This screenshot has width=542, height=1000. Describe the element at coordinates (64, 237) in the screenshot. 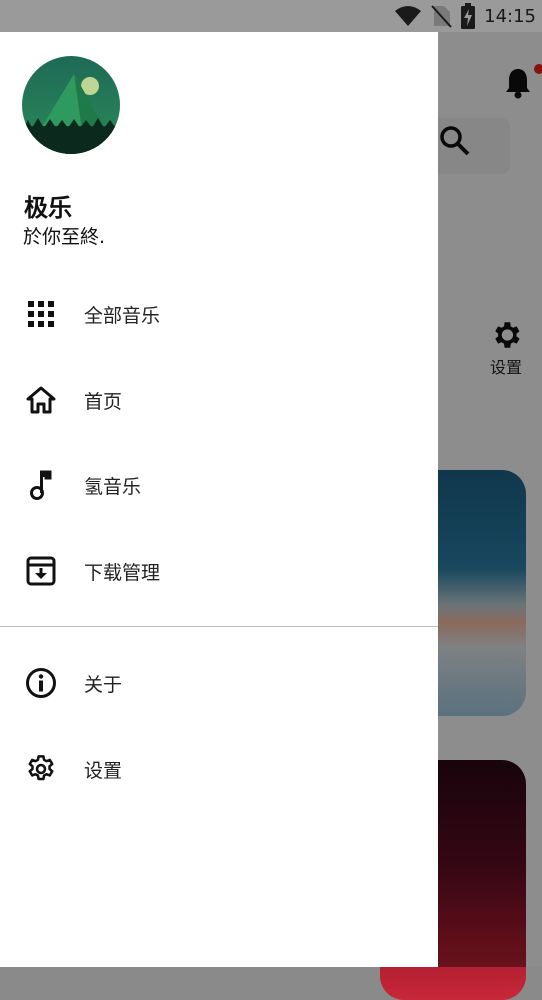

I see `user-tagline: 於你至終.` at that location.